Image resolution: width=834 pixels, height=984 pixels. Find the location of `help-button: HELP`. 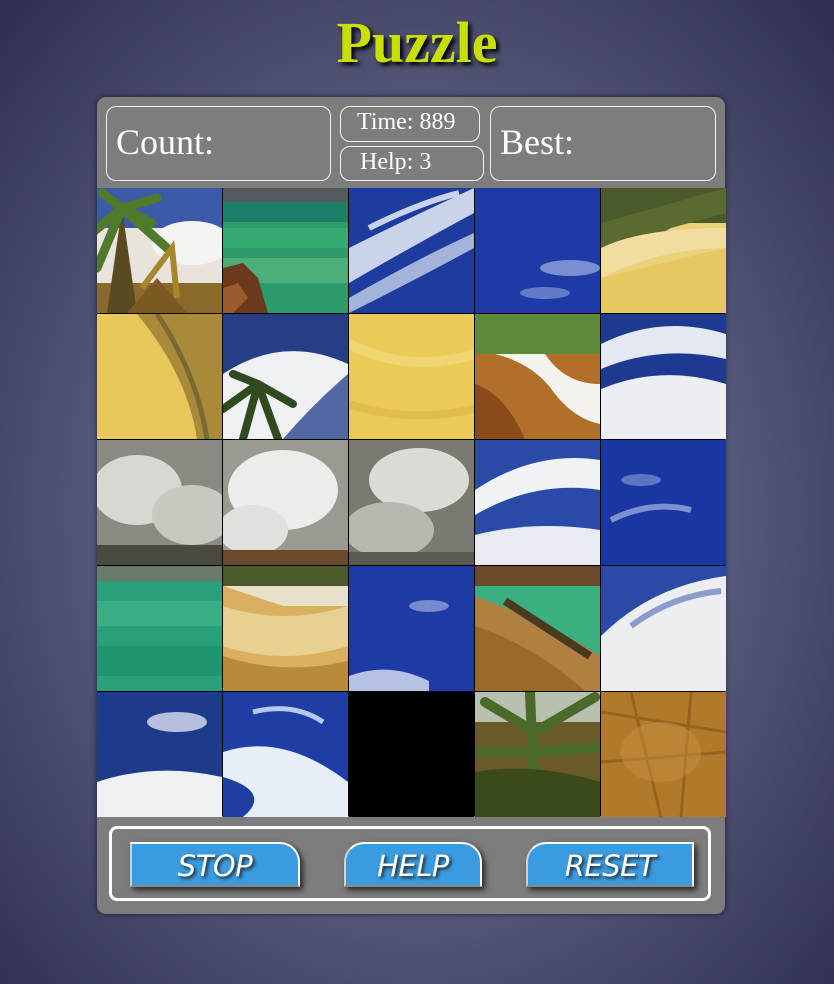

help-button: HELP is located at coordinates (413, 864).